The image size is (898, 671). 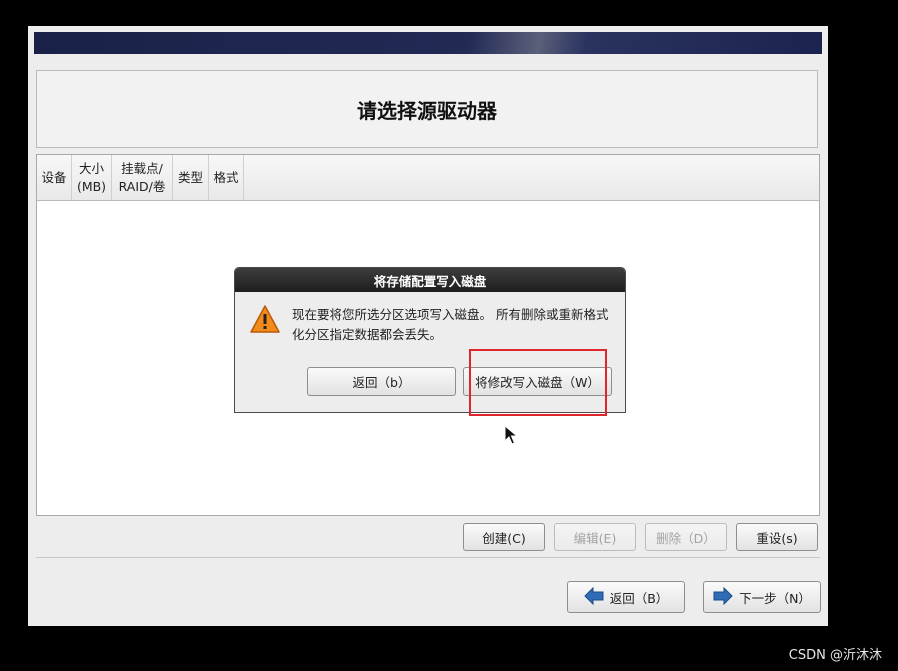 What do you see at coordinates (835, 655) in the screenshot?
I see `watermark: CSDN @沂沐沐` at bounding box center [835, 655].